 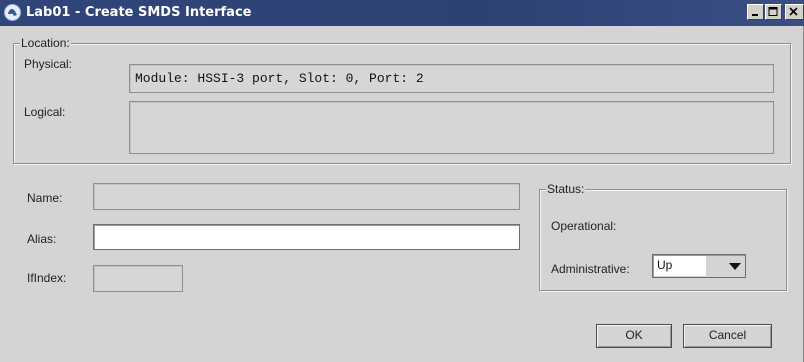 What do you see at coordinates (45, 198) in the screenshot?
I see `name-label: Name:` at bounding box center [45, 198].